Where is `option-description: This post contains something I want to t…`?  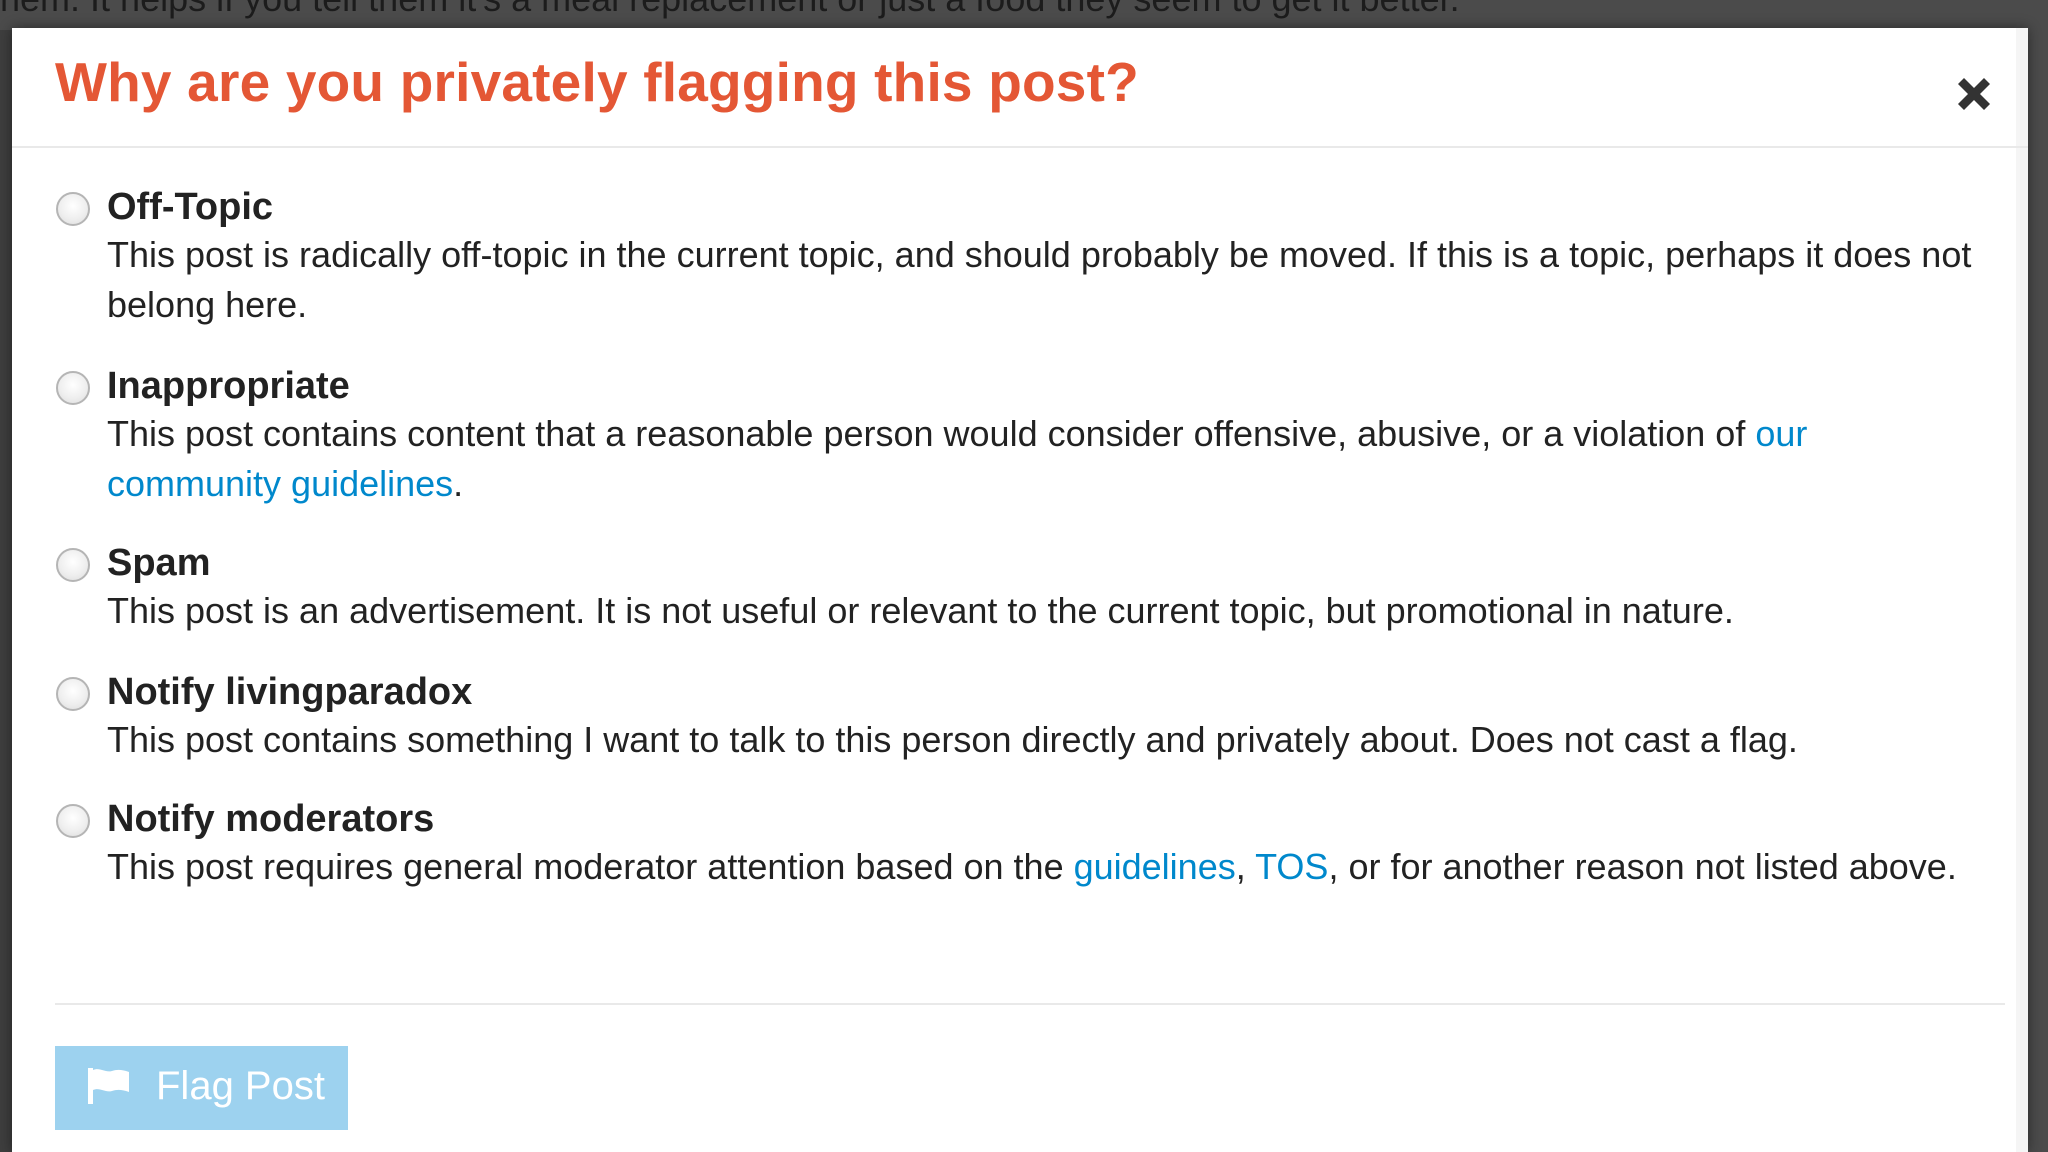
option-description: This post contains something I want to t… is located at coordinates (952, 739).